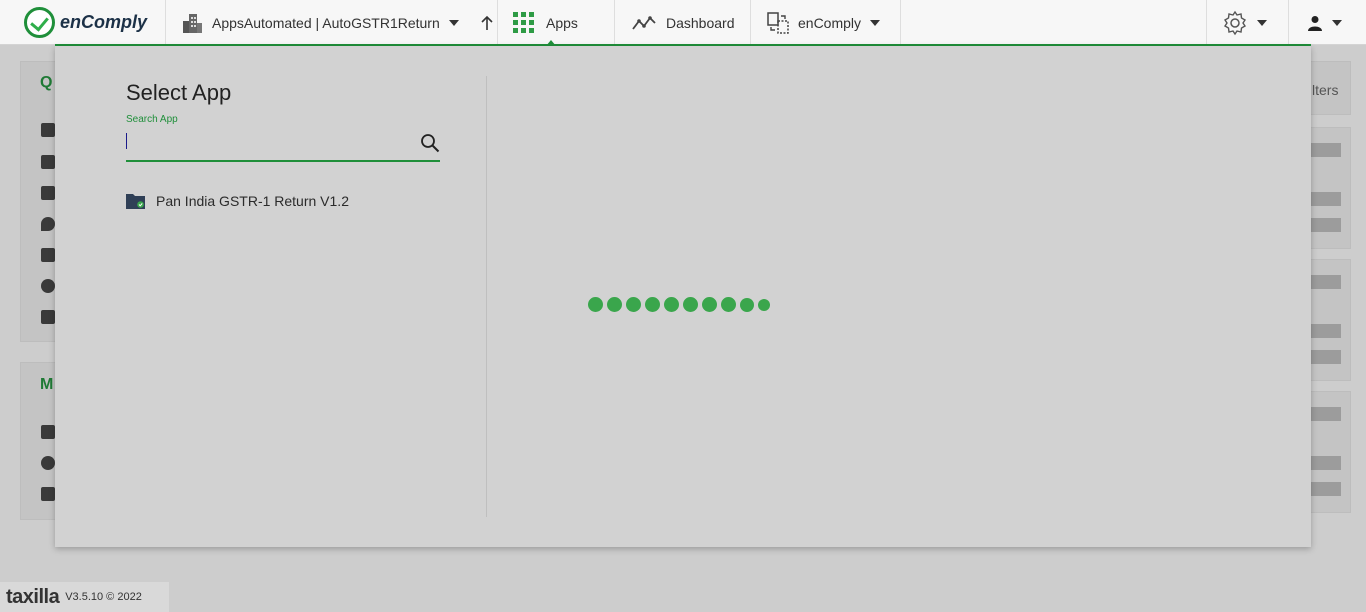  What do you see at coordinates (523, 22) in the screenshot?
I see `apps-grid-icon` at bounding box center [523, 22].